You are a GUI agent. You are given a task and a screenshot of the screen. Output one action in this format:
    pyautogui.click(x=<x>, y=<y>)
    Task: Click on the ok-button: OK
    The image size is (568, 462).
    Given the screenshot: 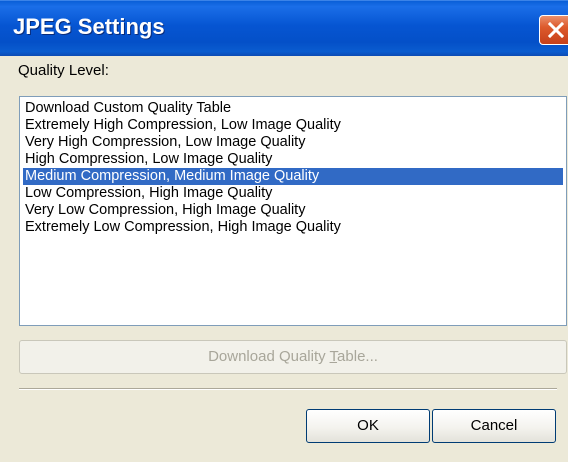 What is the action you would take?
    pyautogui.click(x=368, y=426)
    